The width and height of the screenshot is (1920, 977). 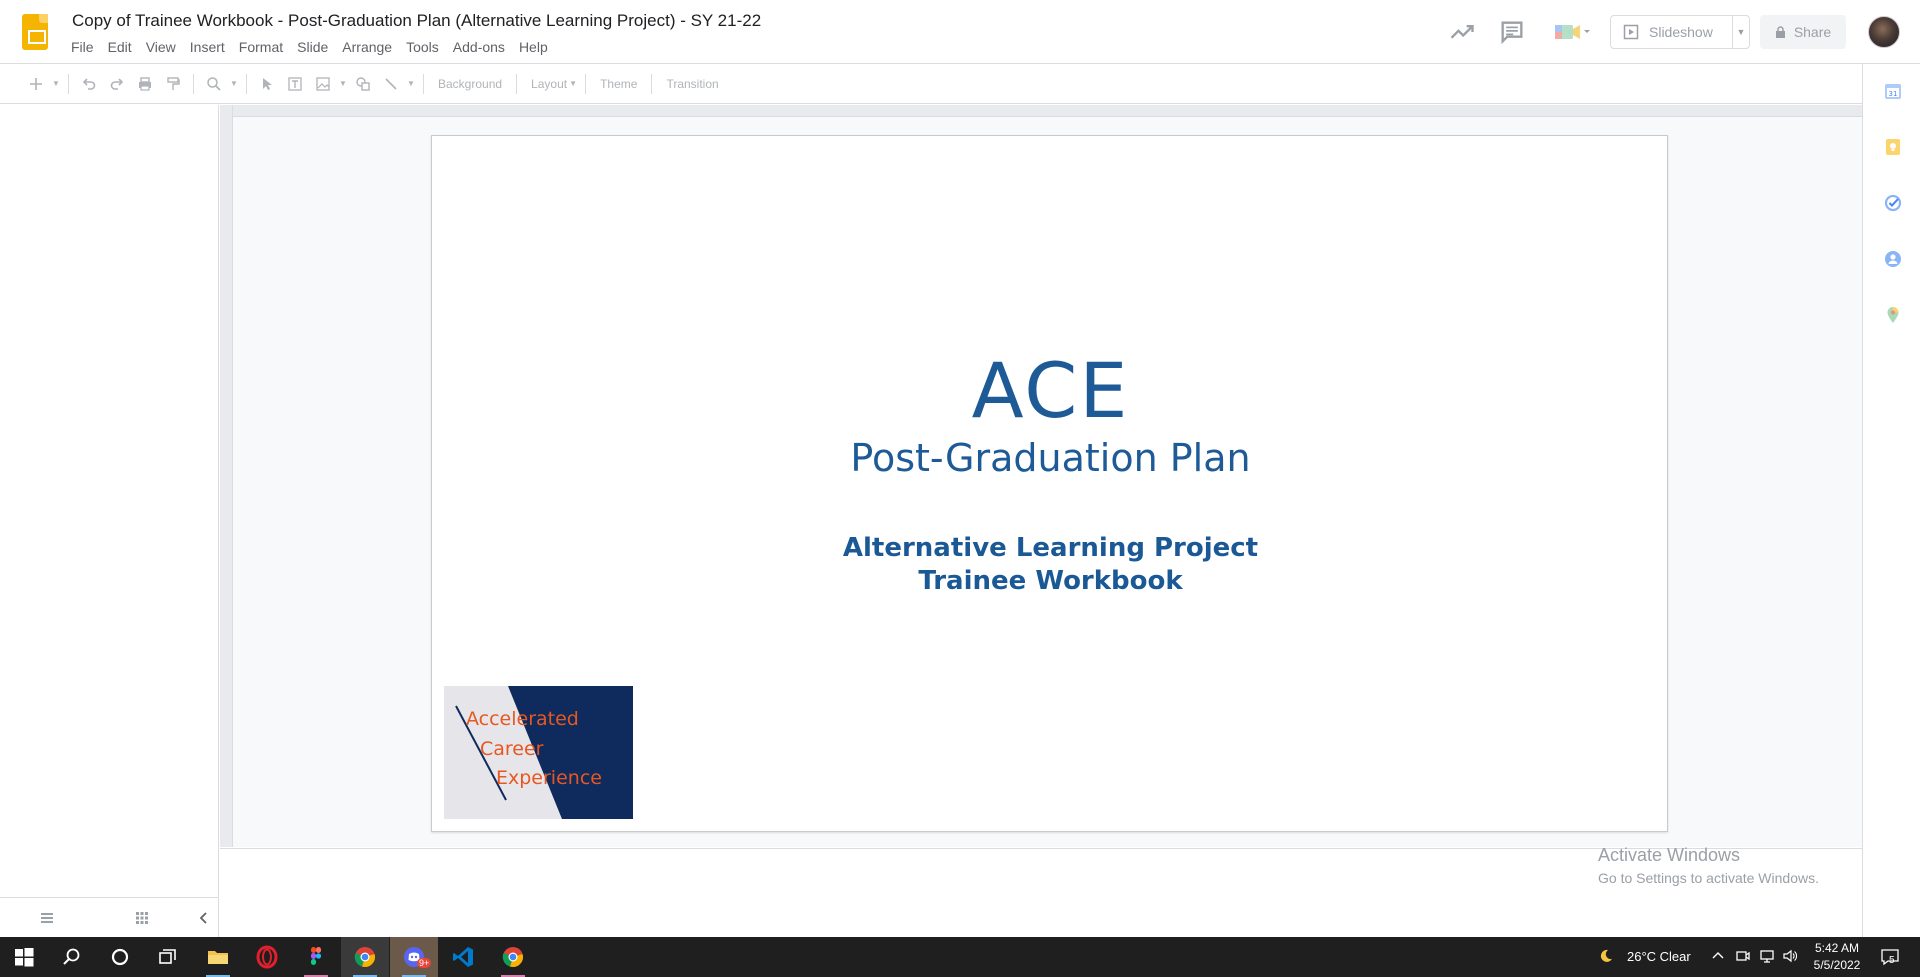 What do you see at coordinates (1780, 31) in the screenshot?
I see `lock-icon` at bounding box center [1780, 31].